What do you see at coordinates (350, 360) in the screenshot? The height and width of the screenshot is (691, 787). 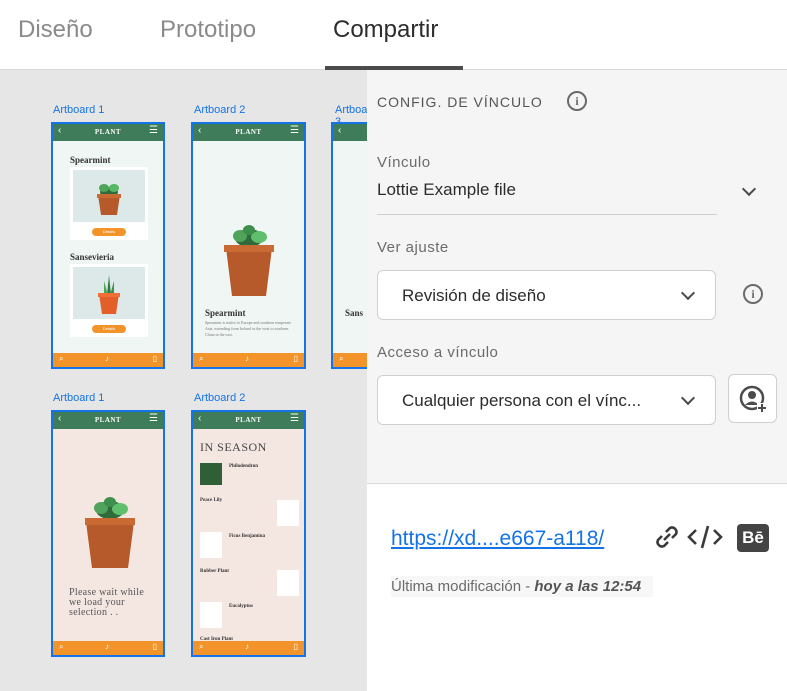 I see `artboard-footer: ⌕` at bounding box center [350, 360].